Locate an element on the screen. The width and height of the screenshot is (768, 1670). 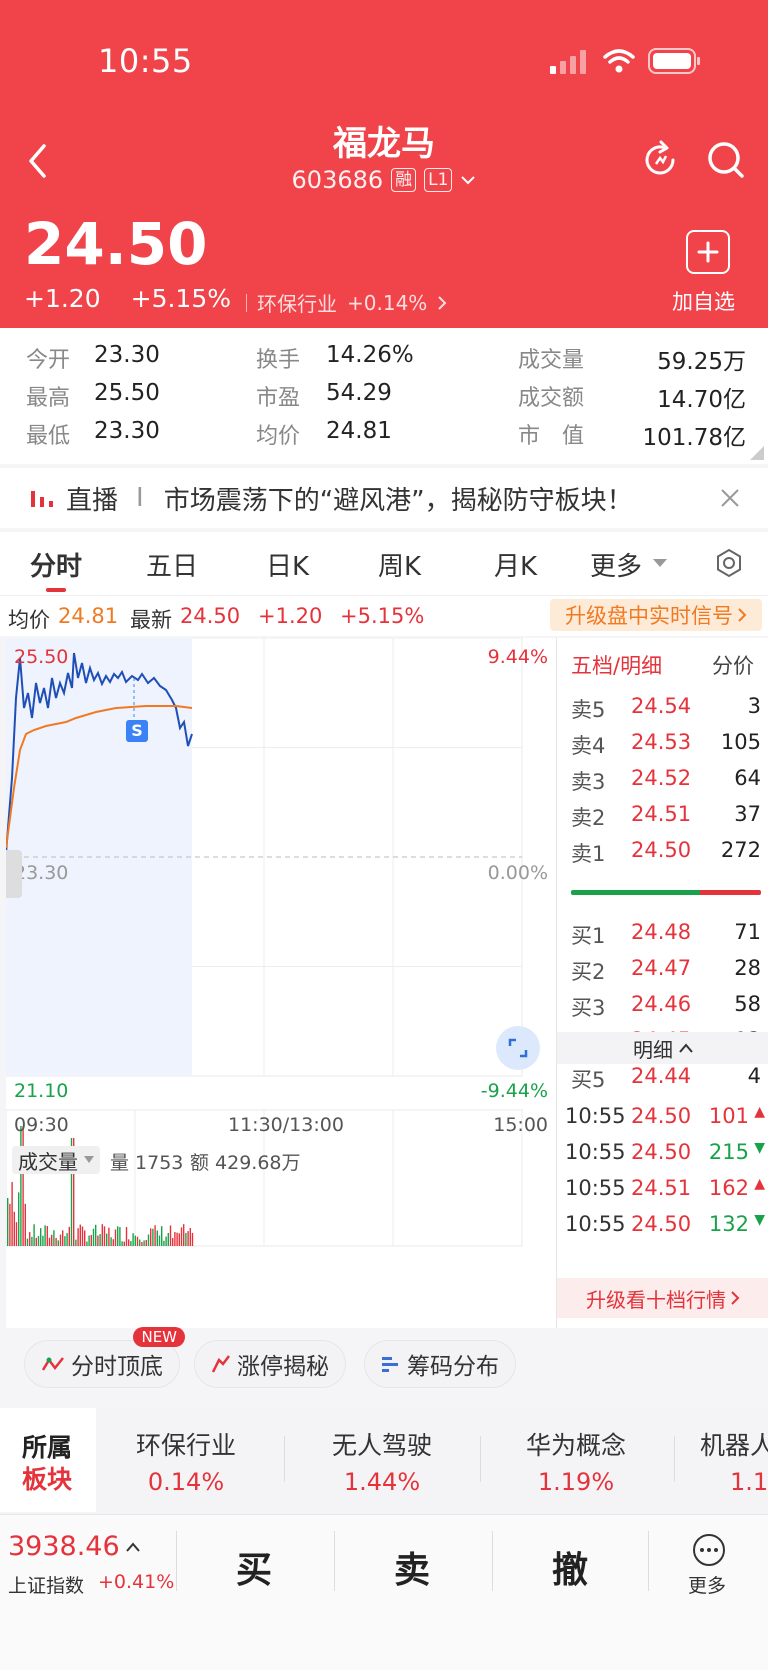
trade-row: 10:55 24.50 132 ▼ is located at coordinates (665, 1224).